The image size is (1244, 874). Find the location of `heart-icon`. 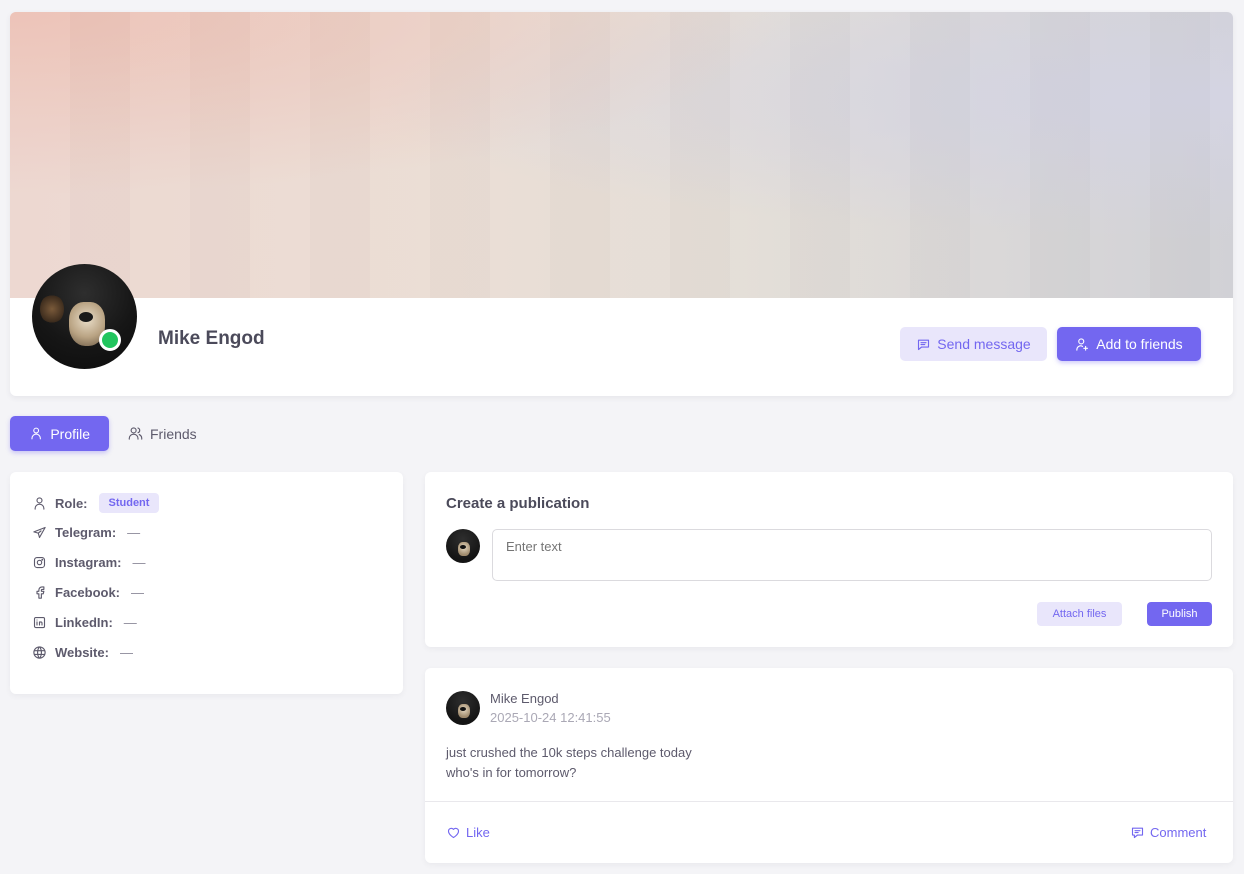

heart-icon is located at coordinates (453, 833).